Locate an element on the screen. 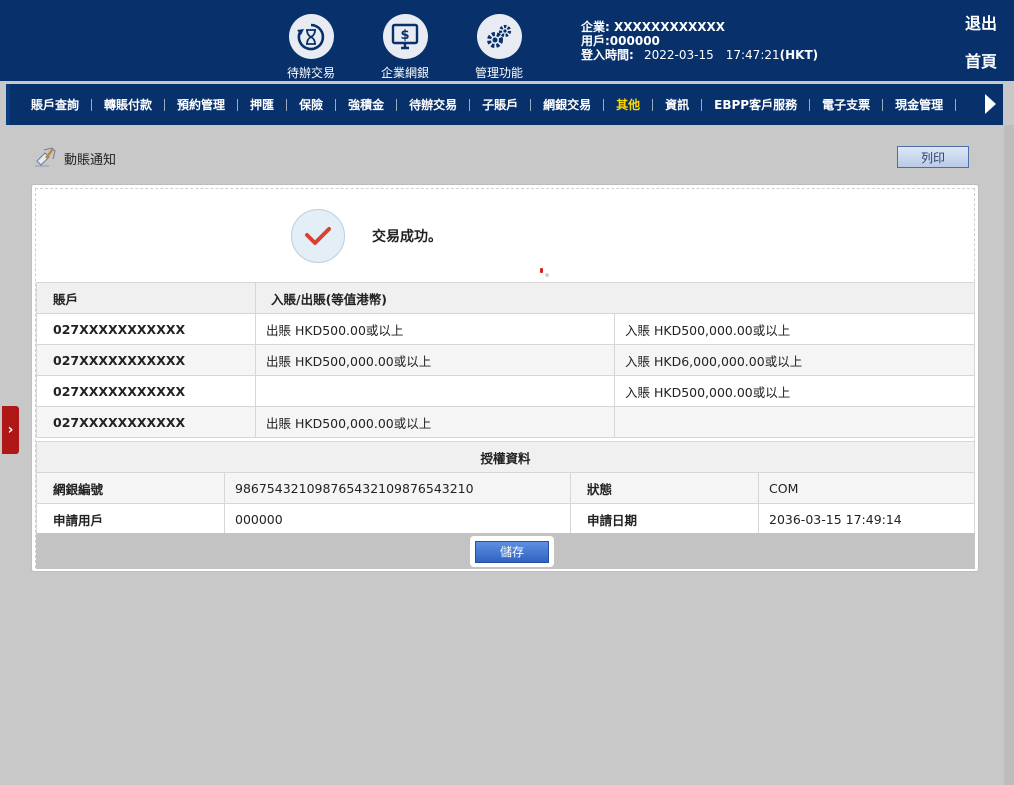 This screenshot has width=1014, height=785. page-title-row: 動賬通知 is located at coordinates (75, 157).